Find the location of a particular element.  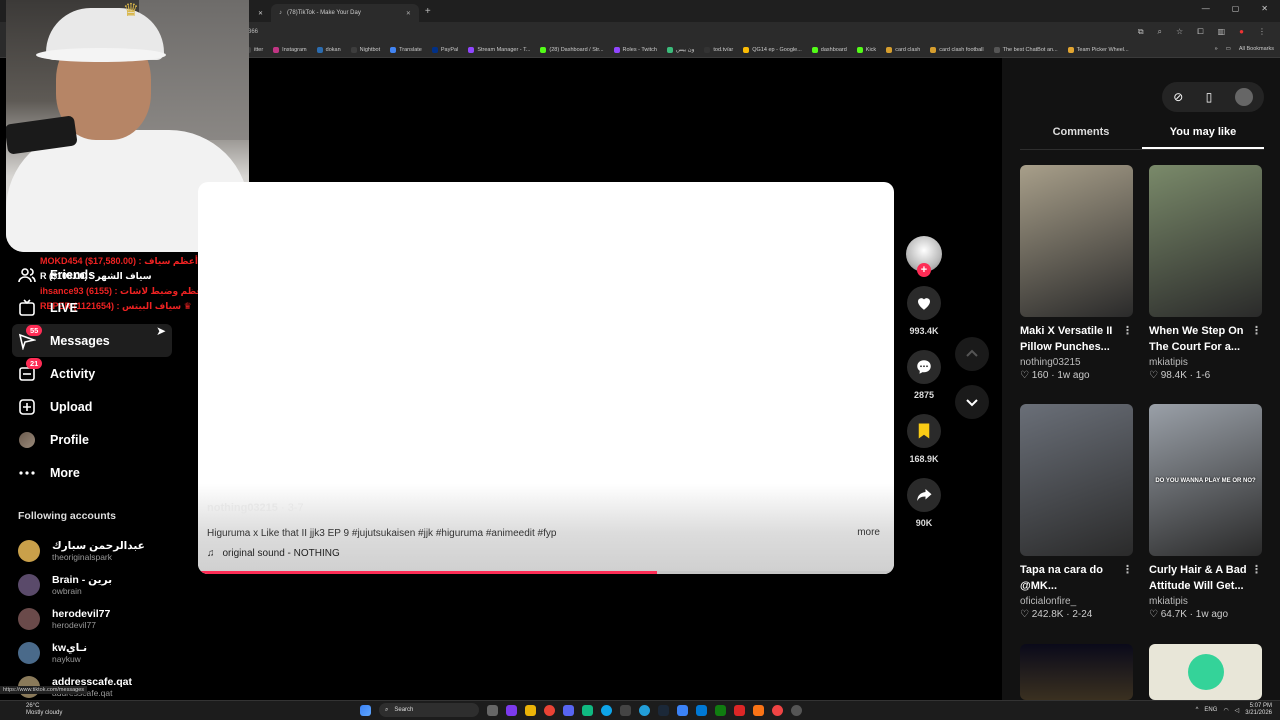

card-author: oficialonfire_ is located at coordinates (1076, 601).